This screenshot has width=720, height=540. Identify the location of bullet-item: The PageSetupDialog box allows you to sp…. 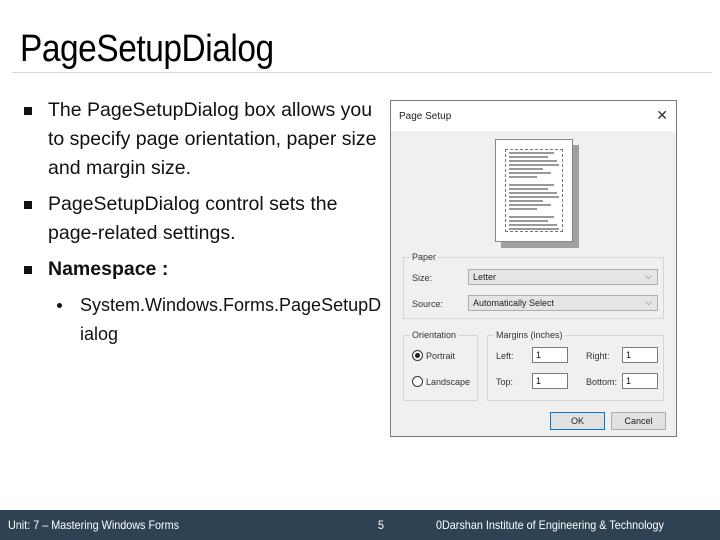
(202, 139).